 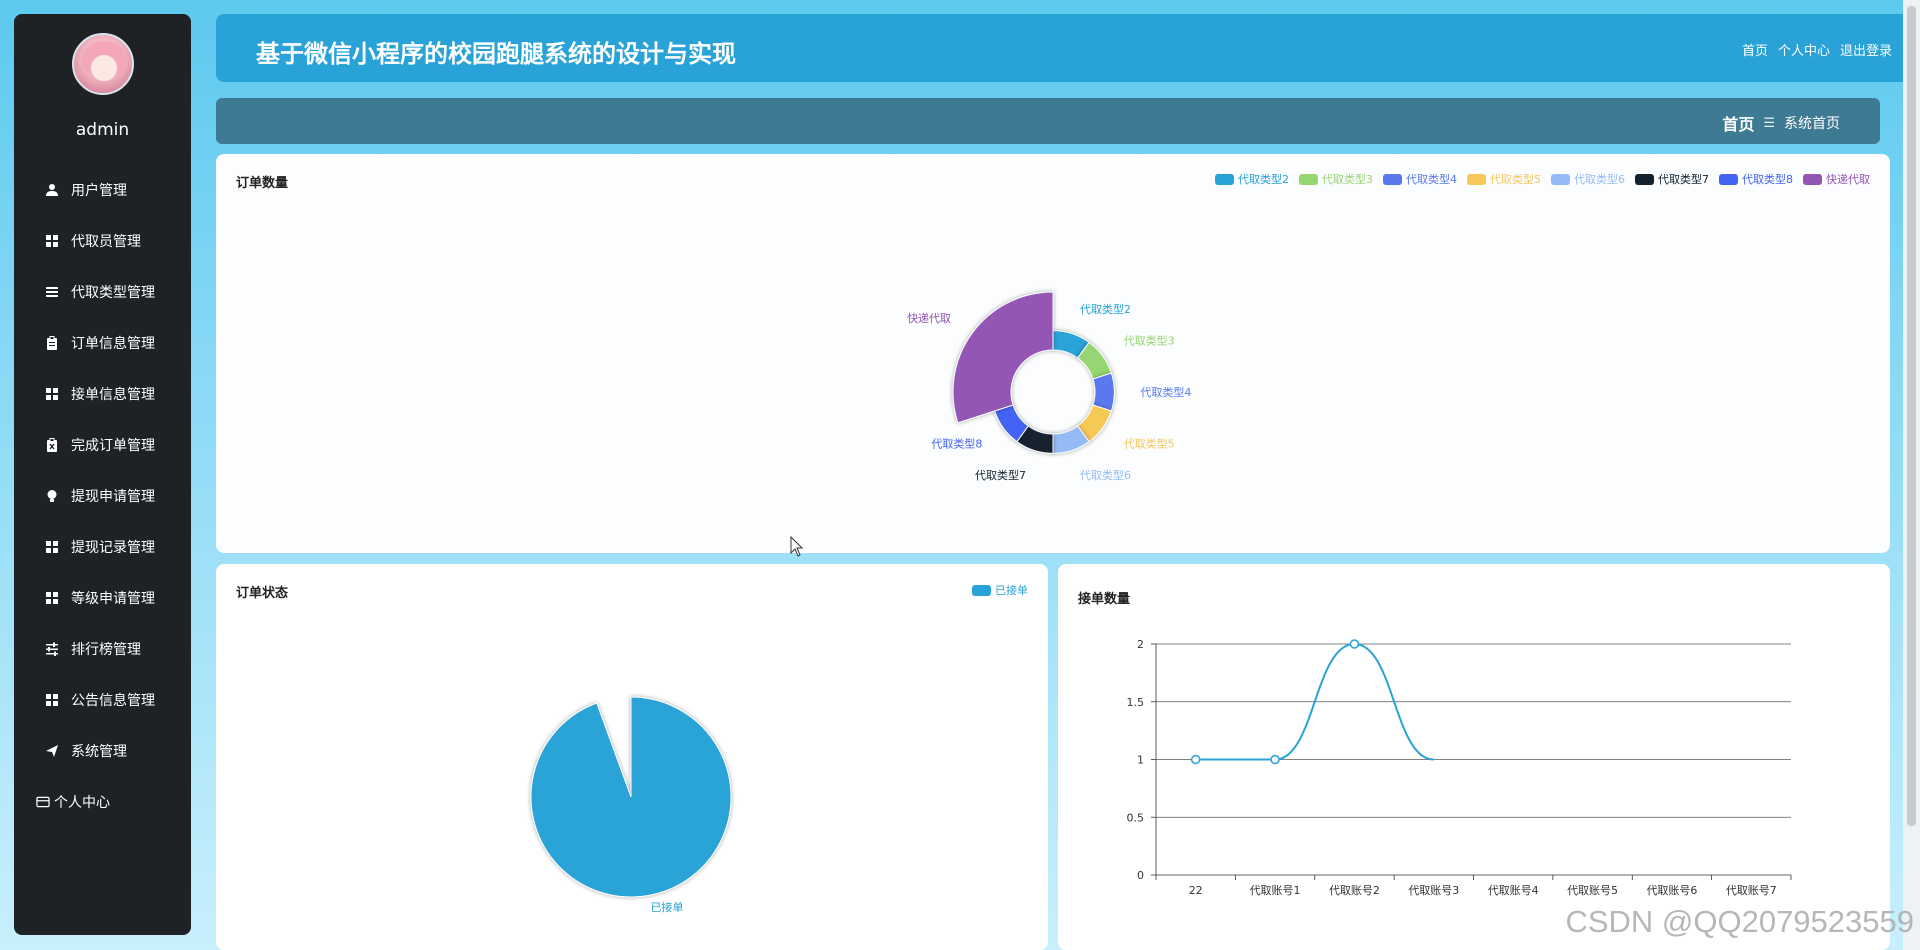 I want to click on sidebar-item-2: 代取类型管理, so click(x=102, y=291).